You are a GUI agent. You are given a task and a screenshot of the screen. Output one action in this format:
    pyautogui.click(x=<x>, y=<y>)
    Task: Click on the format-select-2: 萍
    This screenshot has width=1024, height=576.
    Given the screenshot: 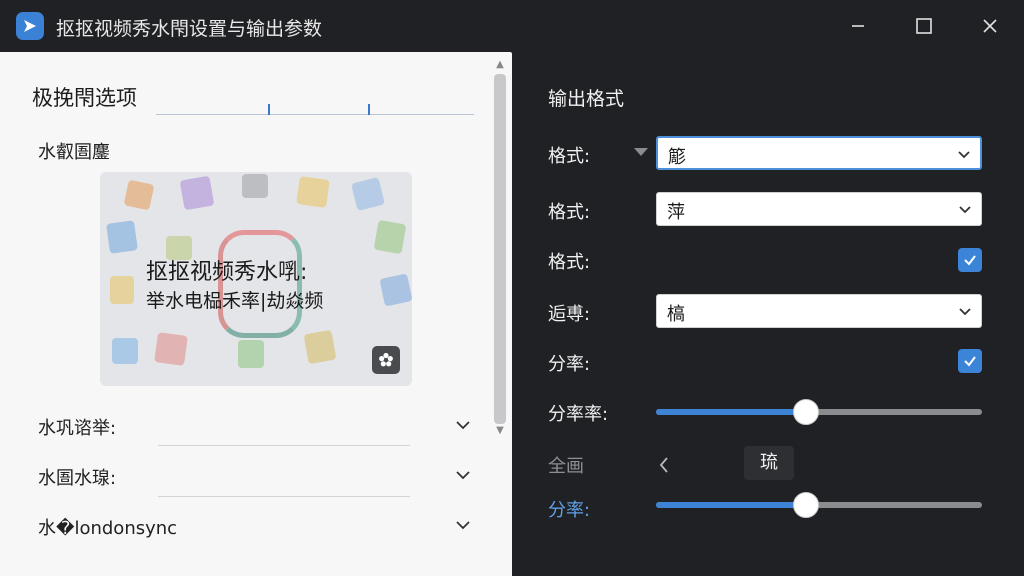 What is the action you would take?
    pyautogui.click(x=819, y=209)
    